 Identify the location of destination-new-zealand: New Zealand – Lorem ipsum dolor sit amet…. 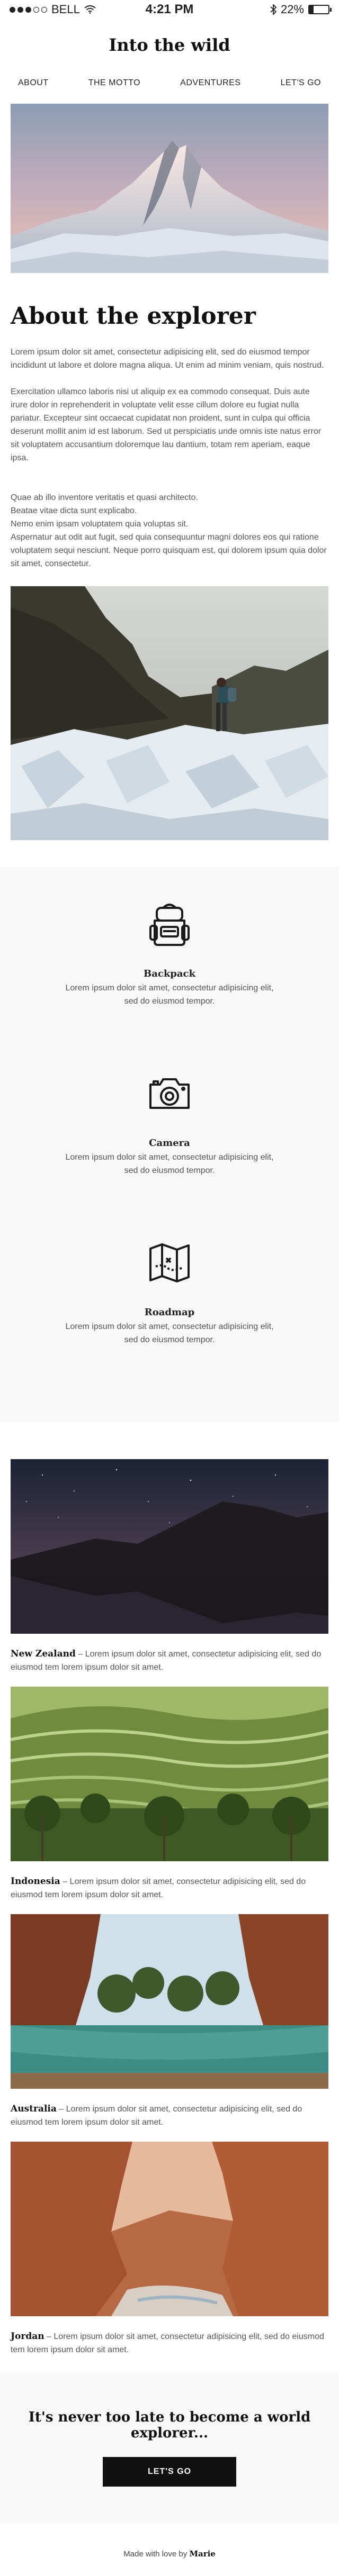
(169, 1566).